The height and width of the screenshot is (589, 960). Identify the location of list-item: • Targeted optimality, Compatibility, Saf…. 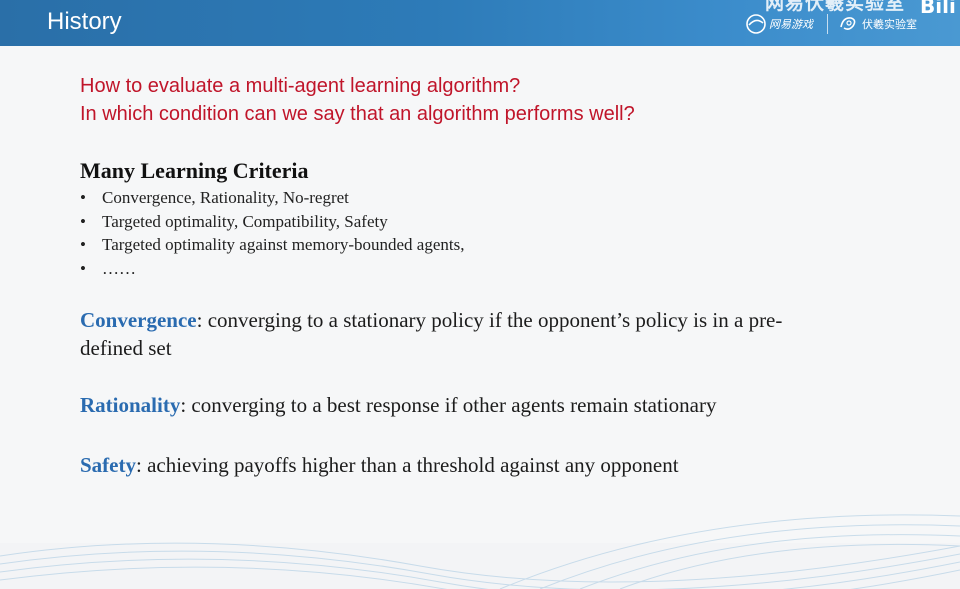
(272, 222).